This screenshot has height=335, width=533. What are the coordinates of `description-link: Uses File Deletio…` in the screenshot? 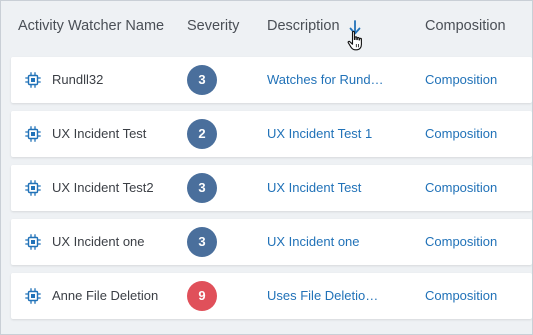 It's located at (322, 295).